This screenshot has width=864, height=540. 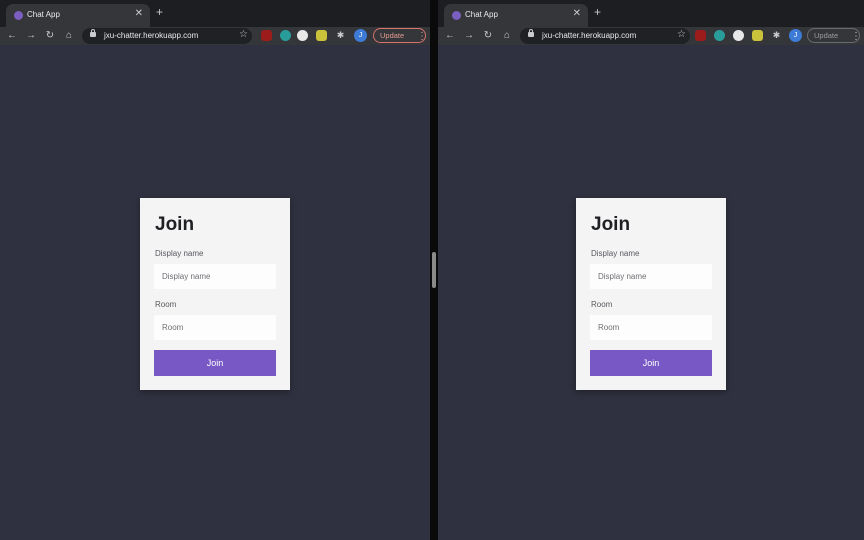 What do you see at coordinates (434, 270) in the screenshot?
I see `split-resize-handle` at bounding box center [434, 270].